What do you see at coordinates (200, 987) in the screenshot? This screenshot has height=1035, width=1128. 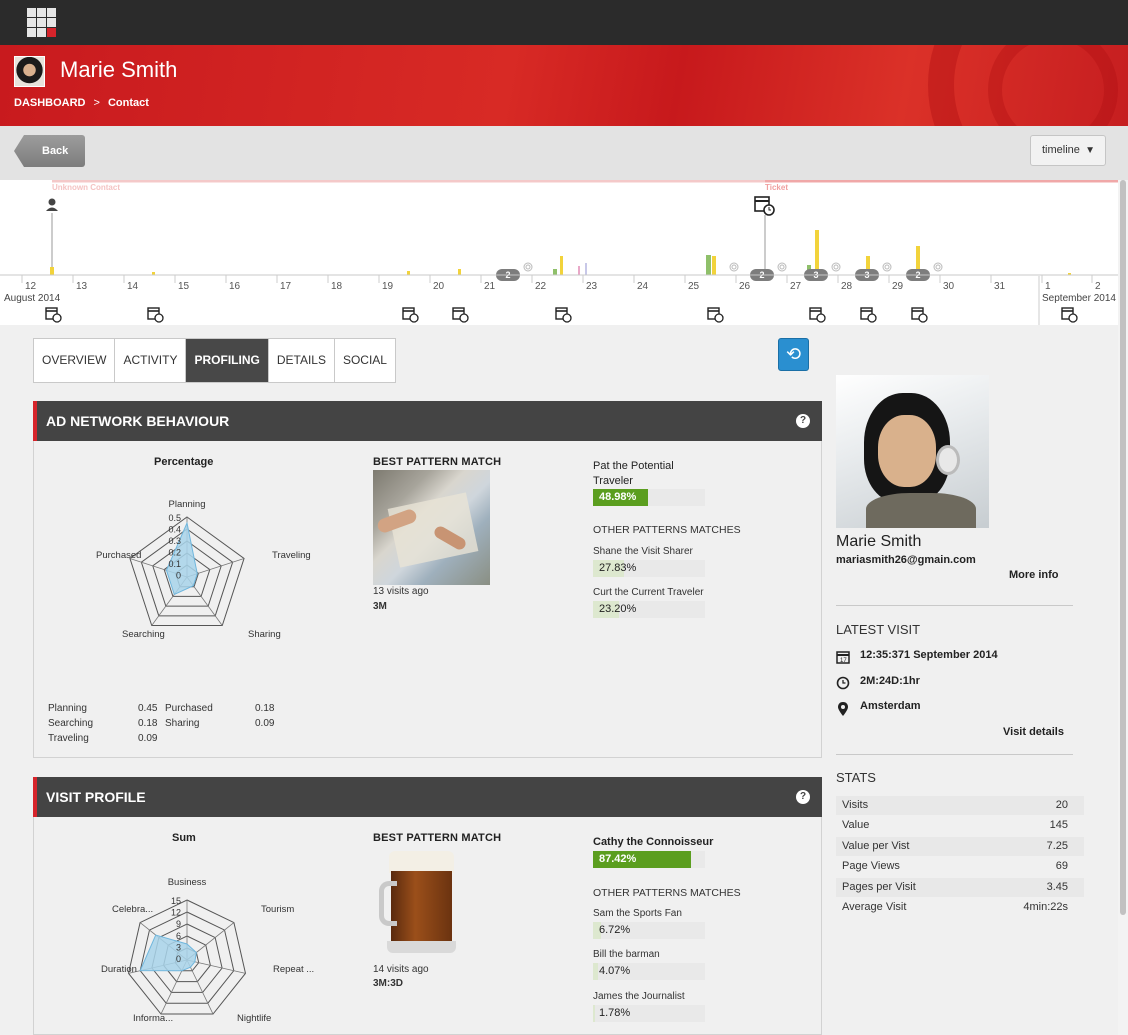 I see `radar-spoke` at bounding box center [200, 987].